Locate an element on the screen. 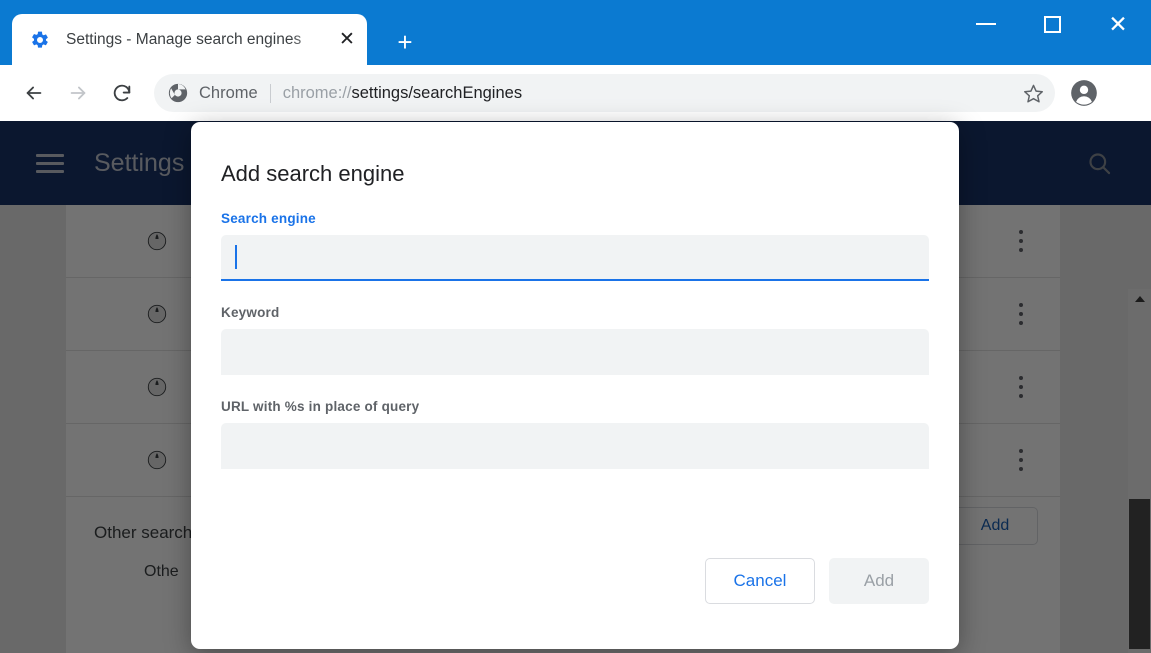  omnibox-url: chrome://settings/searchEngines is located at coordinates (402, 93).